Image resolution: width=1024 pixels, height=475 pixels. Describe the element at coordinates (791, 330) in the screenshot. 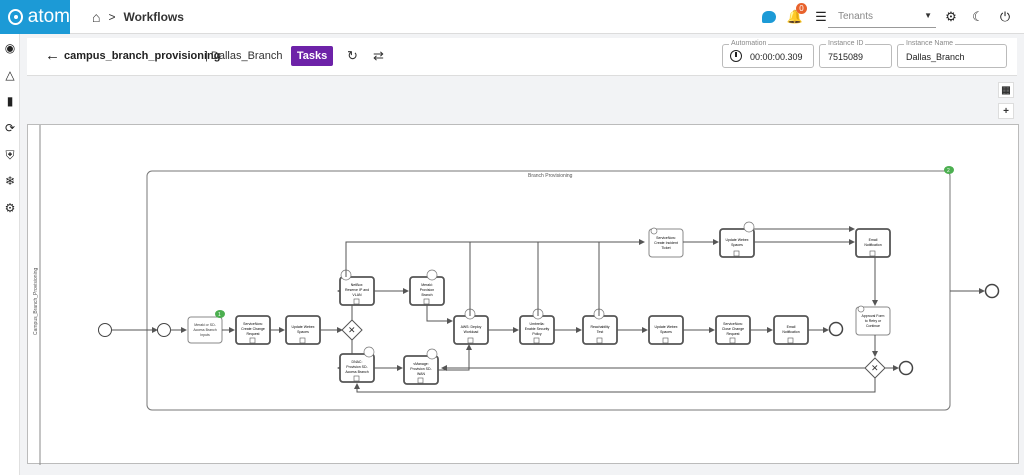

I see `task-email-1: Email Notification` at that location.